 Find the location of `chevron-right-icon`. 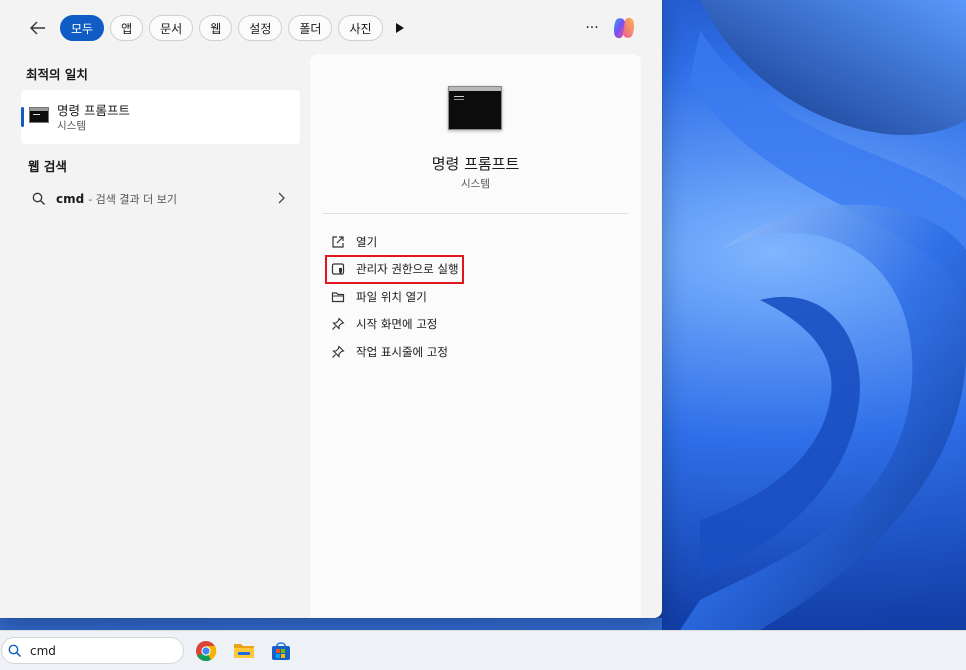

chevron-right-icon is located at coordinates (281, 198).